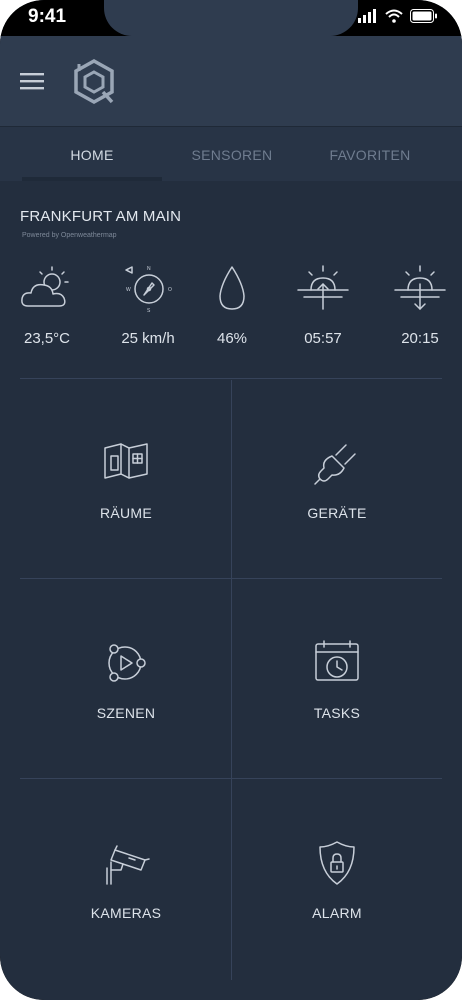 This screenshot has width=462, height=1000. I want to click on camera-icon, so click(128, 865).